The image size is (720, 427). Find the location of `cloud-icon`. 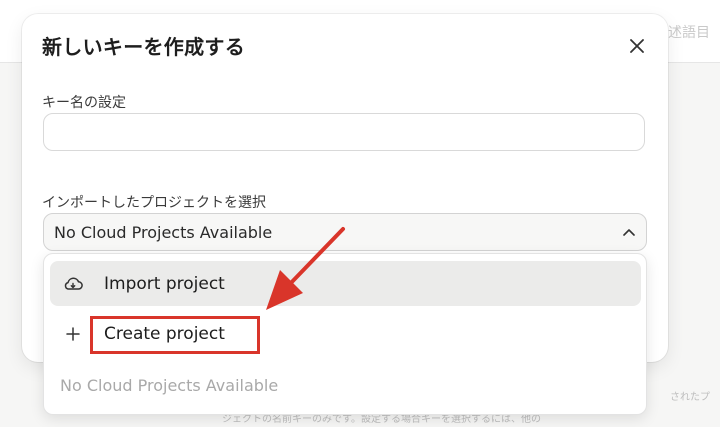

cloud-icon is located at coordinates (73, 284).